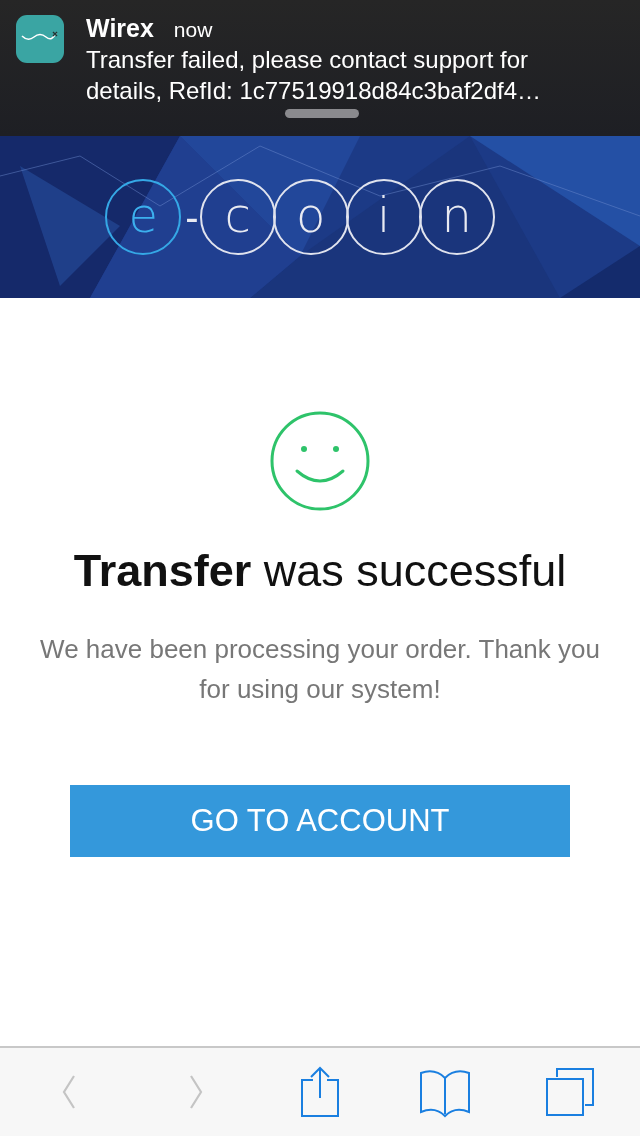  I want to click on logo-letter: n, so click(456, 217).